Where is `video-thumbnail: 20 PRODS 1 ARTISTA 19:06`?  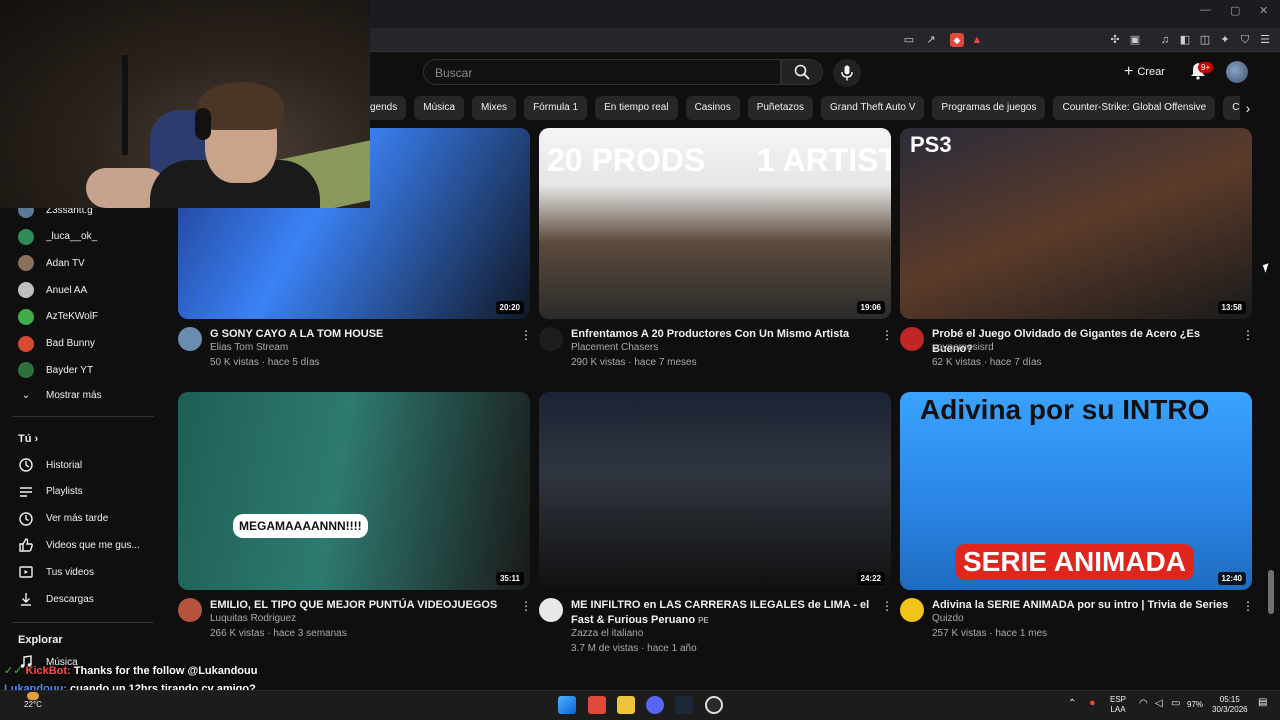
video-thumbnail: 20 PRODS 1 ARTISTA 19:06 is located at coordinates (715, 223).